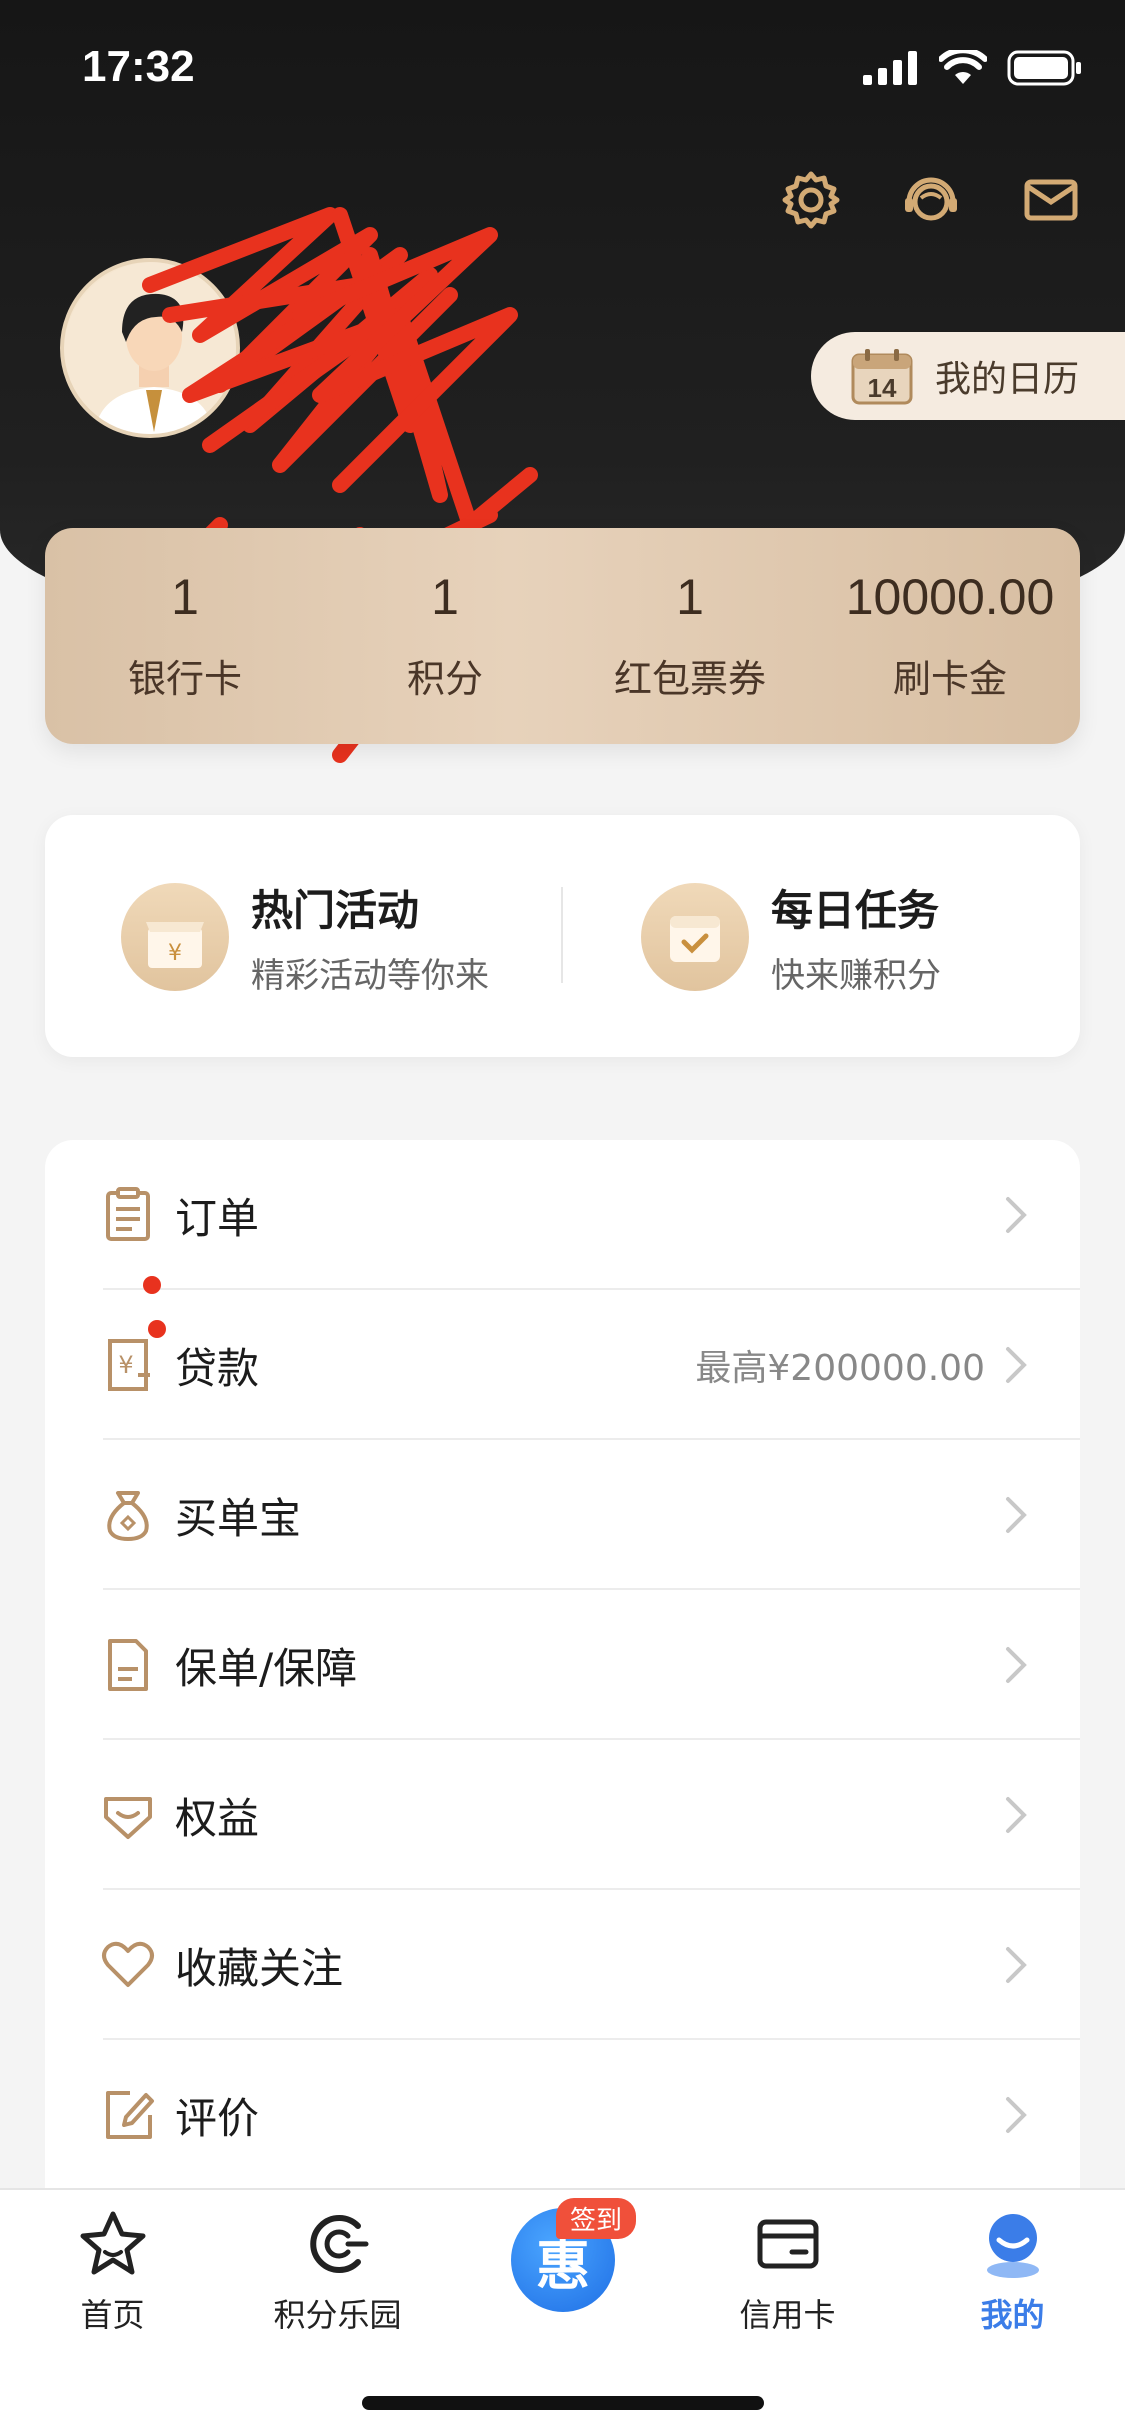 The width and height of the screenshot is (1125, 2436). I want to click on credit-card-icon, so click(787, 2244).